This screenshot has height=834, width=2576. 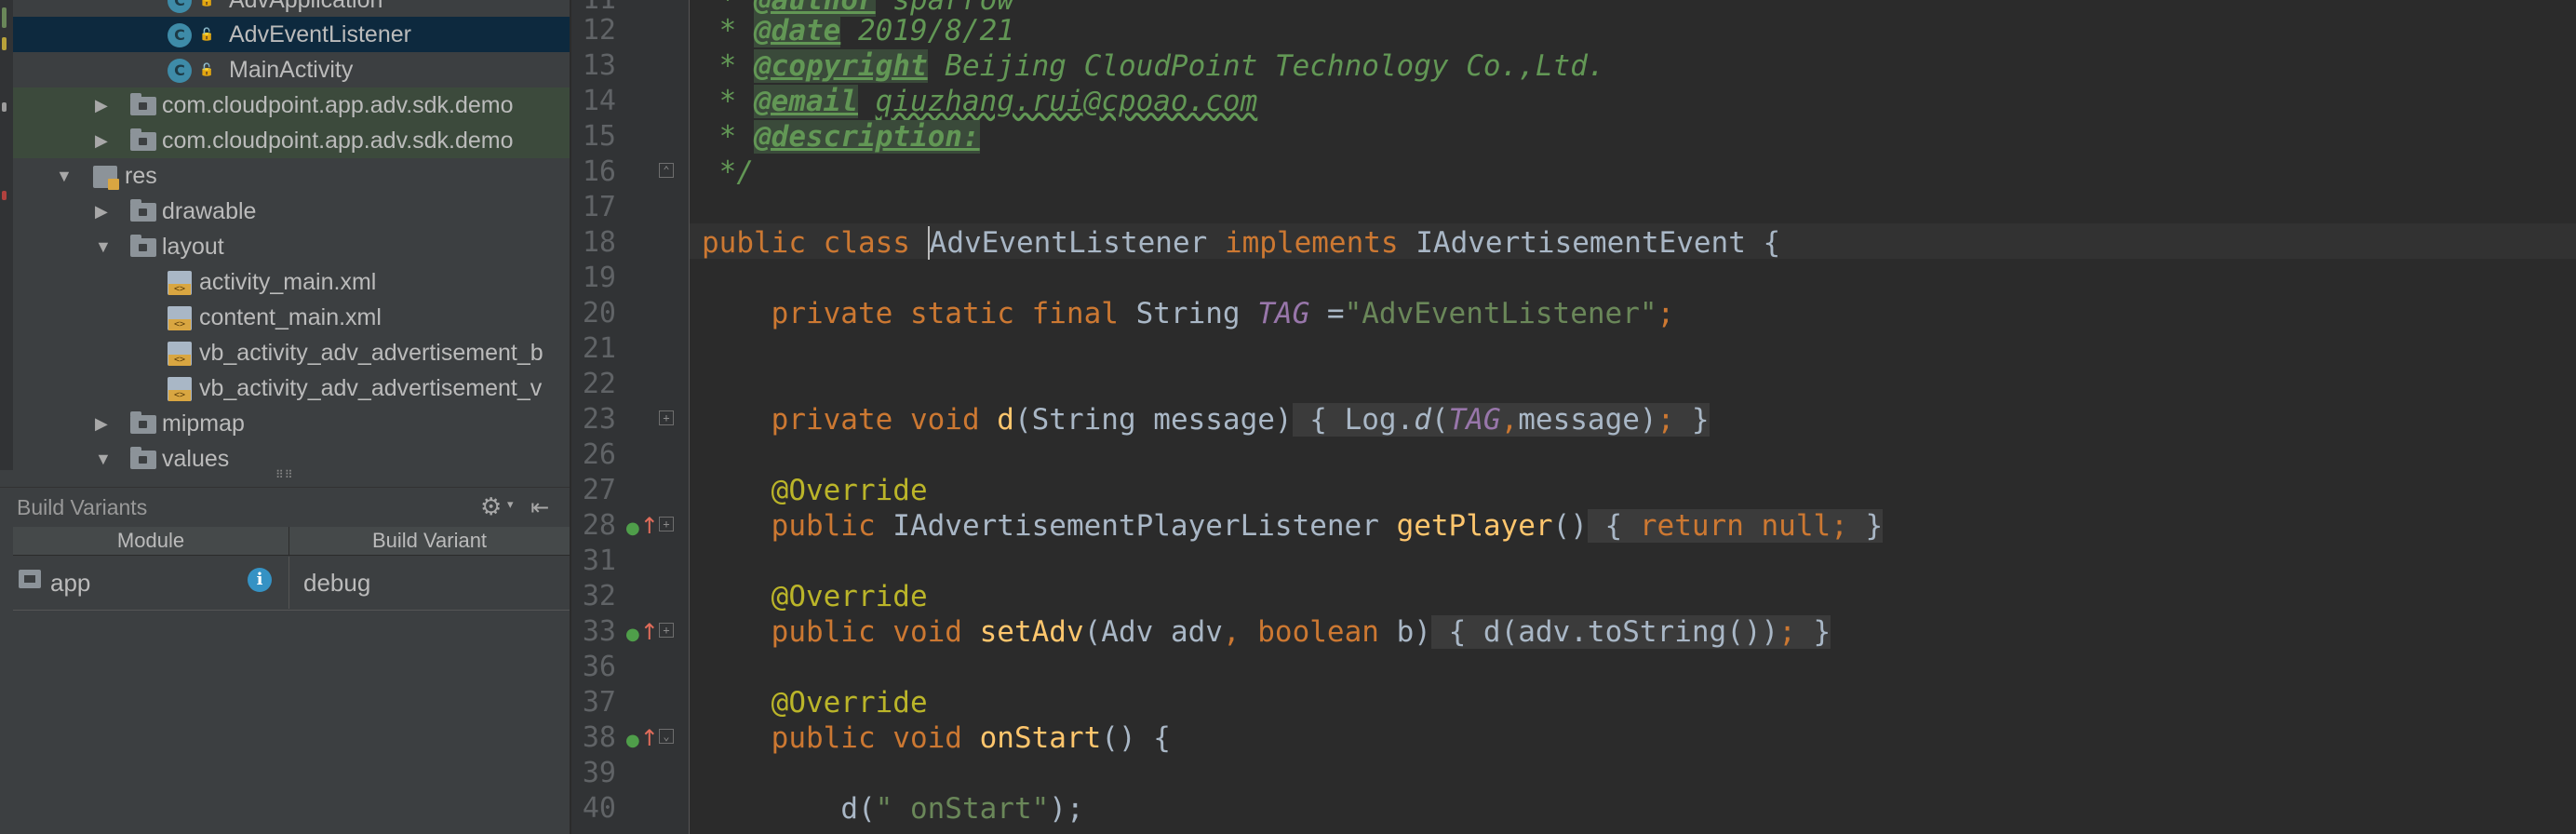 I want to click on line-number: 37, so click(x=599, y=702).